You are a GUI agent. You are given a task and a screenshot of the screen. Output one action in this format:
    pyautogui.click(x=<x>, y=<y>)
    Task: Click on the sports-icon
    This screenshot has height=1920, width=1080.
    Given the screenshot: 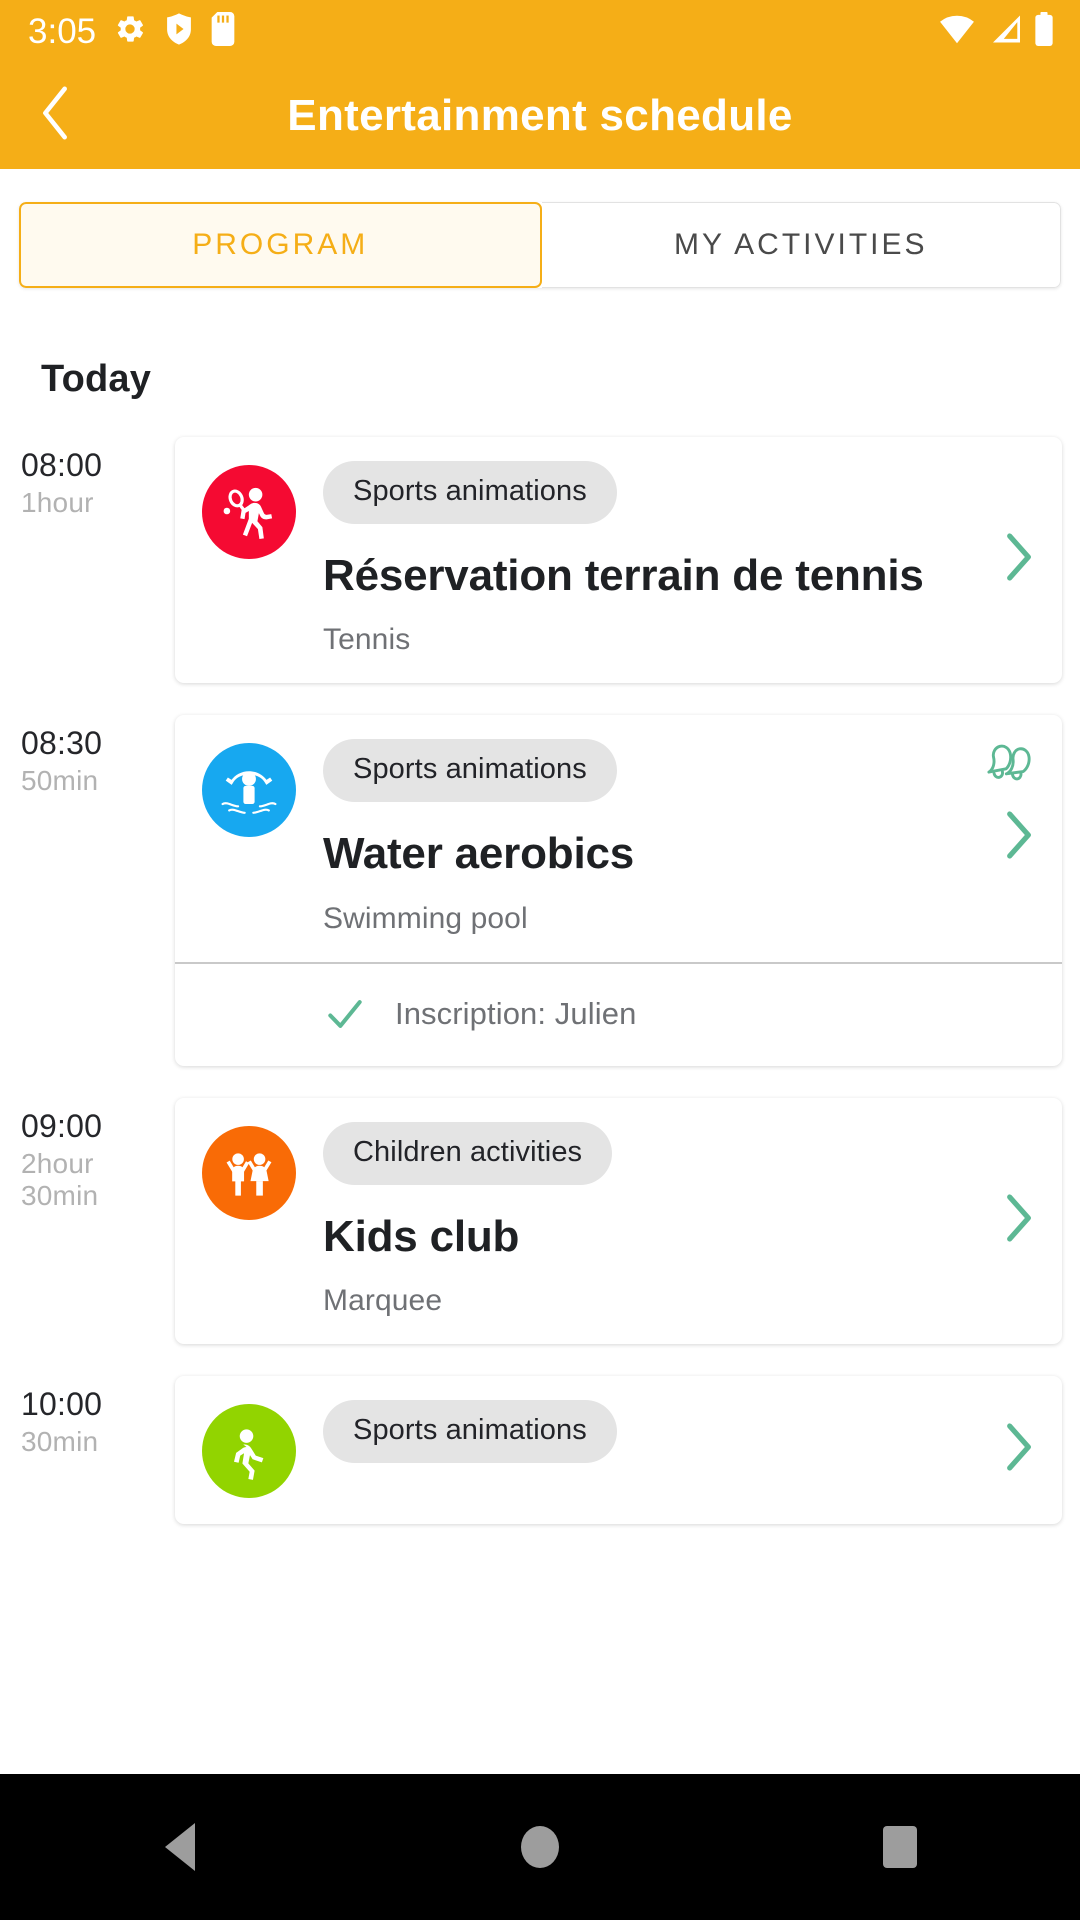 What is the action you would take?
    pyautogui.click(x=249, y=1451)
    